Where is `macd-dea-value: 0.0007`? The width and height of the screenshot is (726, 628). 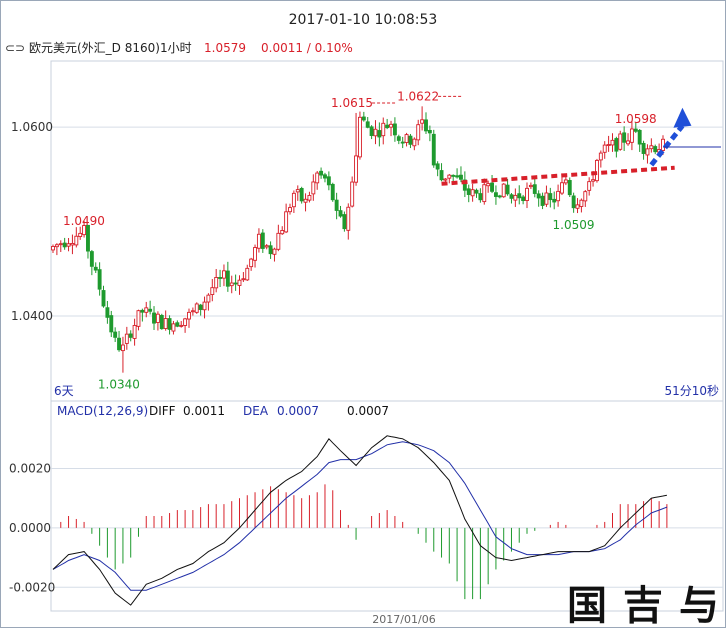
macd-dea-value: 0.0007 is located at coordinates (298, 411).